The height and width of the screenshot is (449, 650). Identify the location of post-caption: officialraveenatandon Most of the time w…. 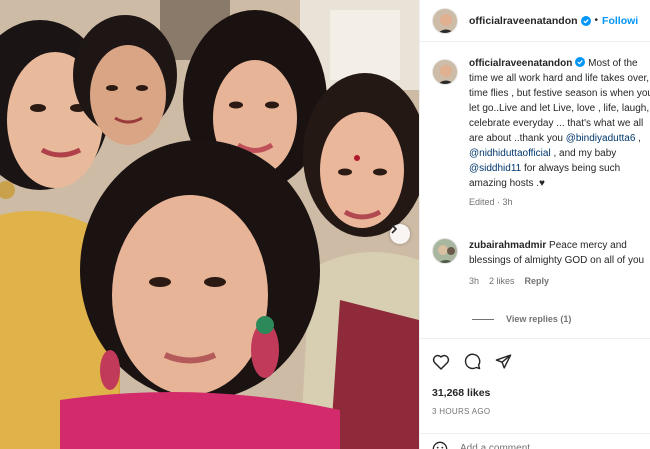
(541, 133).